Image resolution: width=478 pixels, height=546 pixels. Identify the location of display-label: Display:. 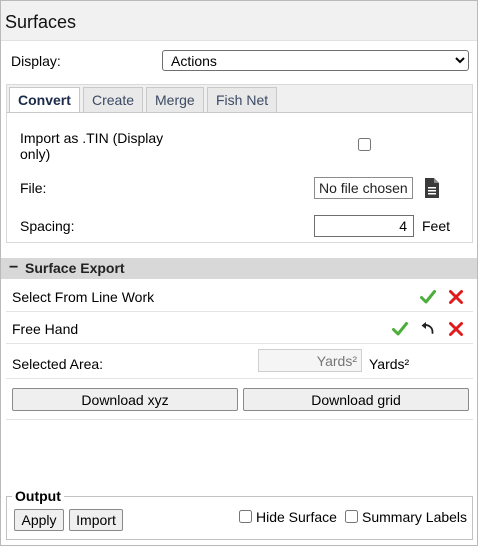
(36, 61).